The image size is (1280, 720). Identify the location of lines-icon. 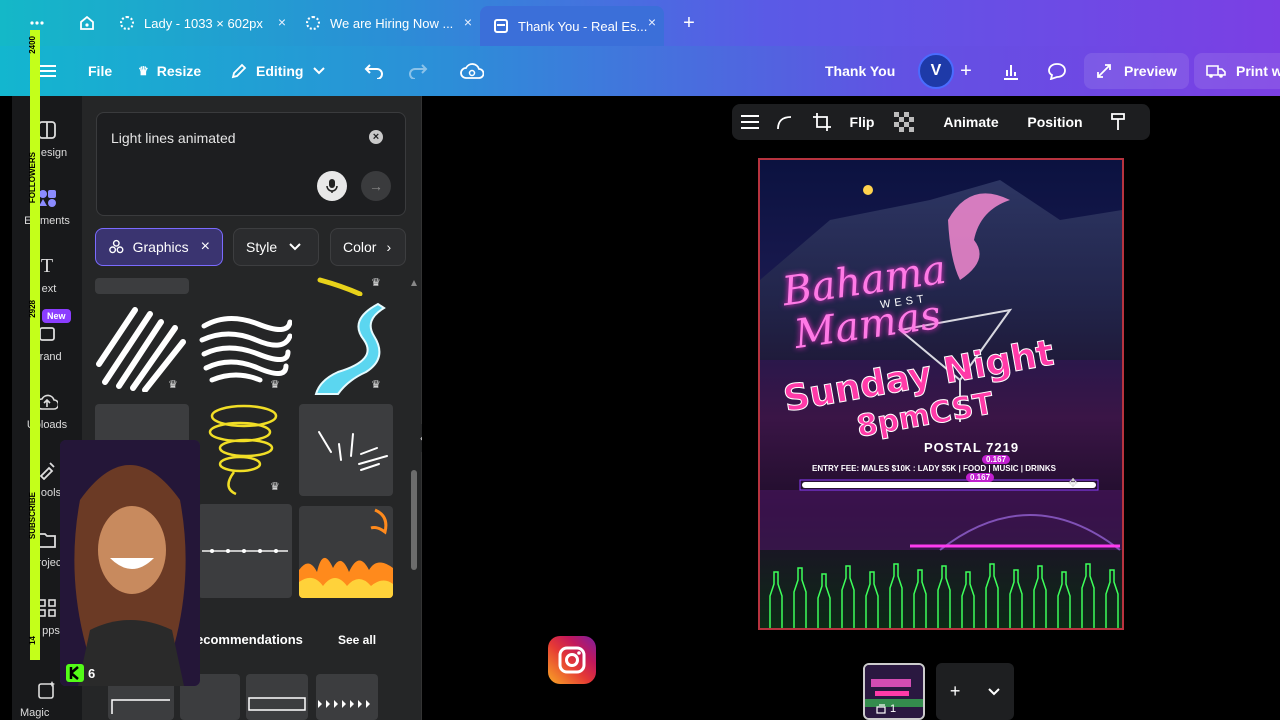
(750, 122).